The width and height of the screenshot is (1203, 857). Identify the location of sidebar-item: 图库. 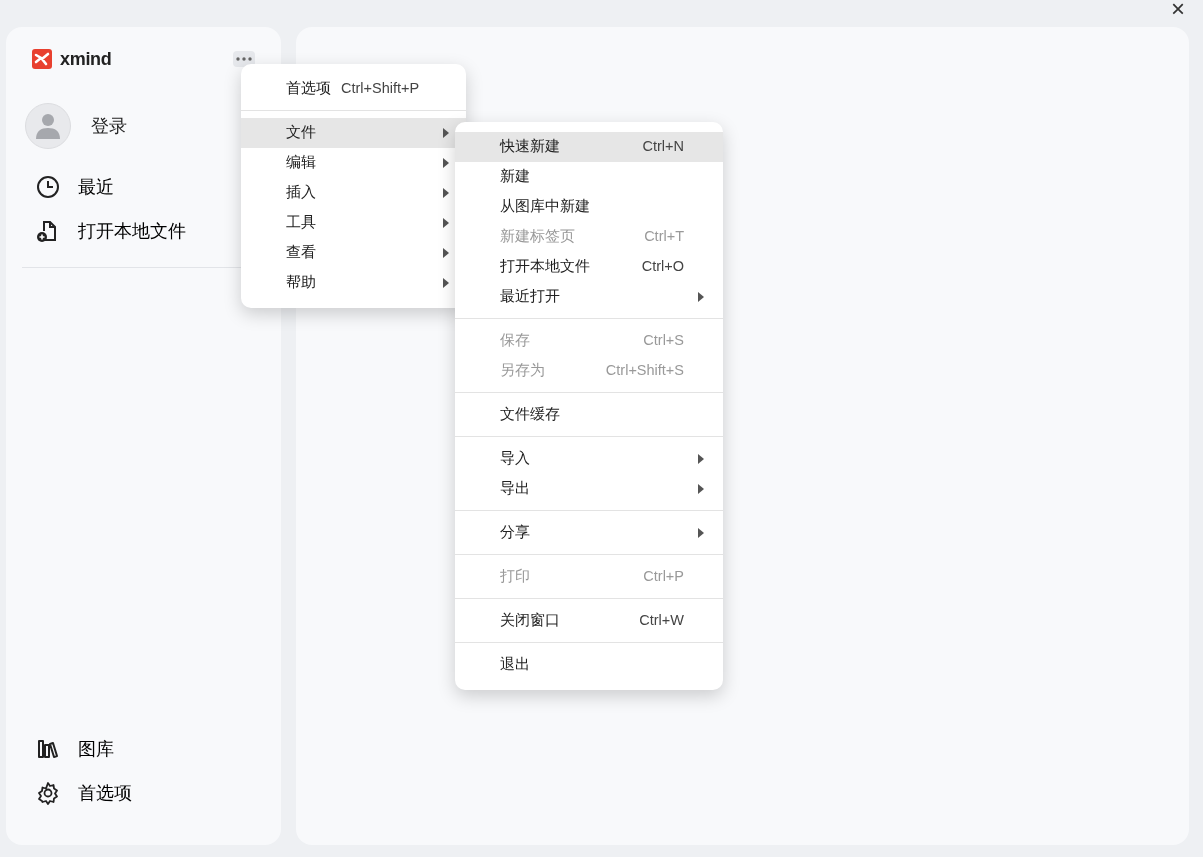
(143, 749).